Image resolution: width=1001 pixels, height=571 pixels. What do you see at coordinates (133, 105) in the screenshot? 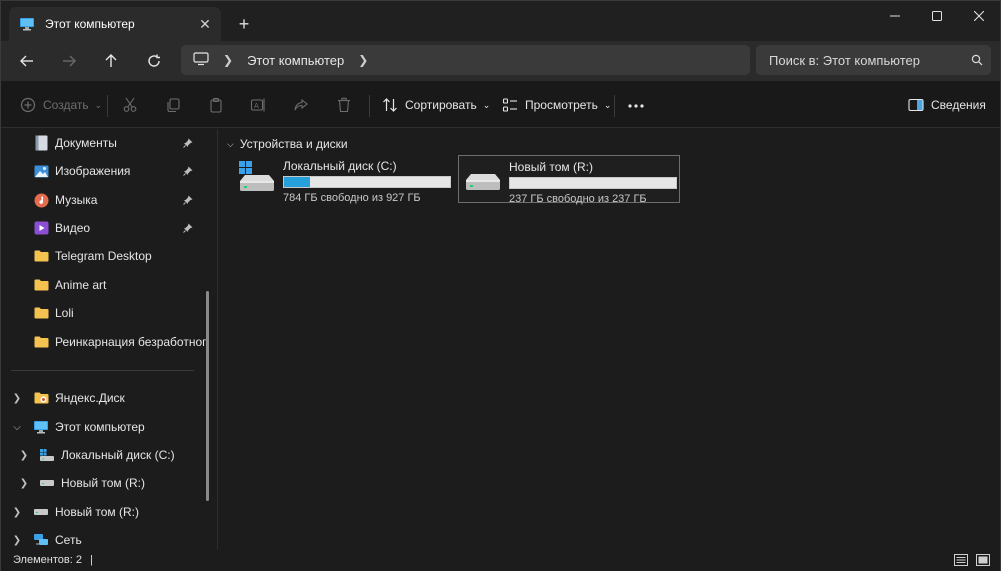
I see `cut-button` at bounding box center [133, 105].